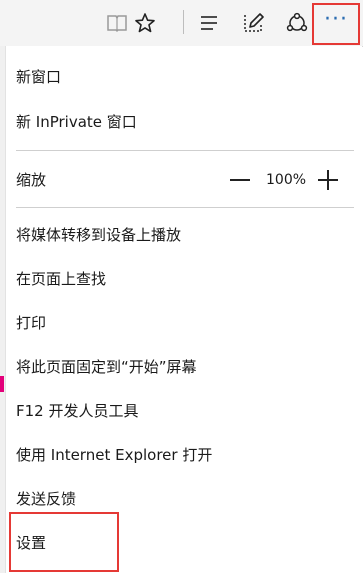  Describe the element at coordinates (181, 499) in the screenshot. I see `menu-item-send-feedback: 发送反馈` at that location.